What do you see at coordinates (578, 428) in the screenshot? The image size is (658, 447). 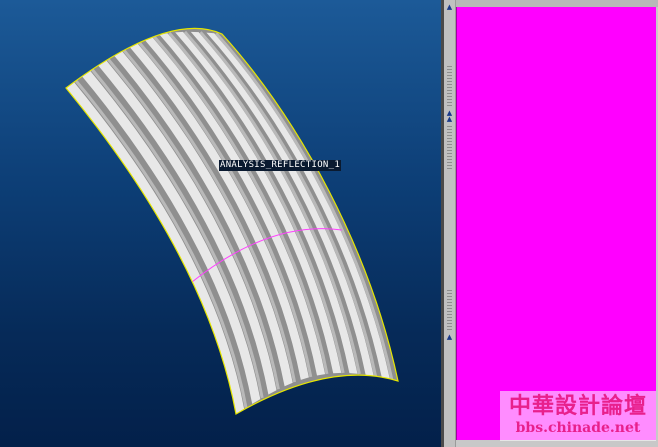 I see `watermark-url: bbs.chinade.net` at bounding box center [578, 428].